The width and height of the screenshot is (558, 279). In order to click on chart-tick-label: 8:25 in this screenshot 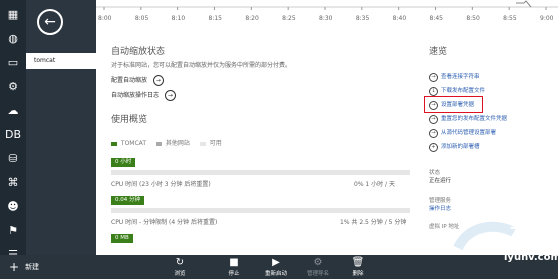, I will do `click(289, 18)`.